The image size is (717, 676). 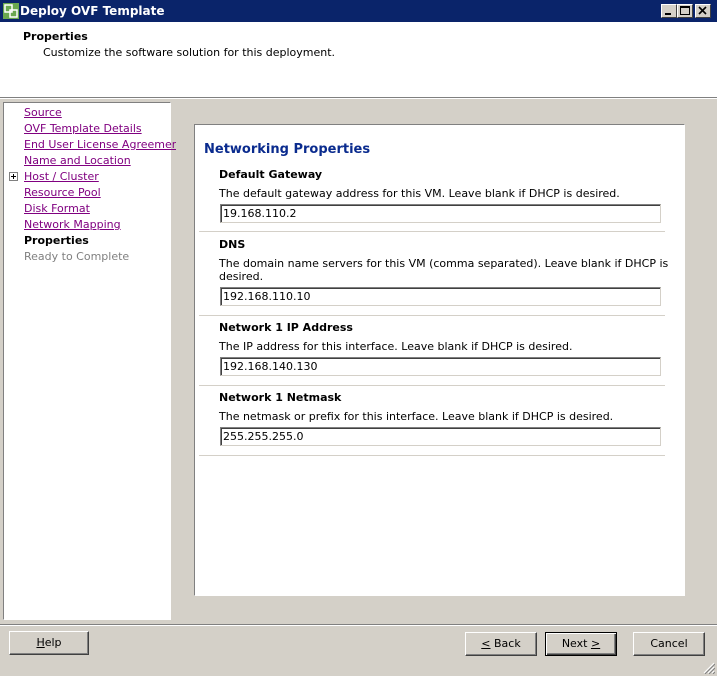 What do you see at coordinates (103, 144) in the screenshot?
I see `nav-item-eula: End User License Agreement` at bounding box center [103, 144].